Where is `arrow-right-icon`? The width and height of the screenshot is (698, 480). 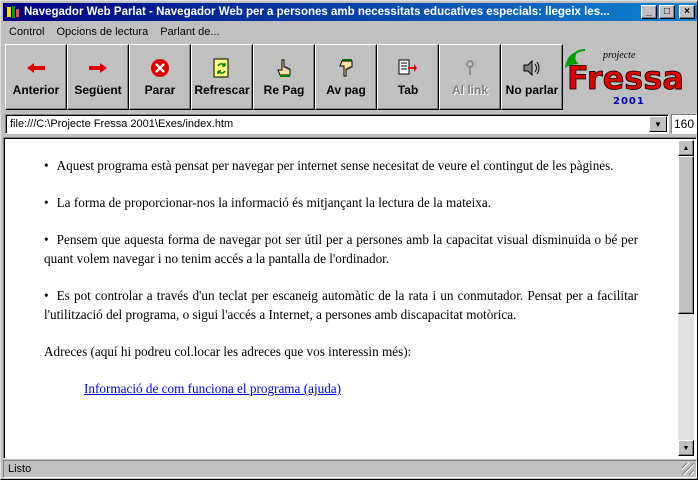
arrow-right-icon is located at coordinates (98, 68).